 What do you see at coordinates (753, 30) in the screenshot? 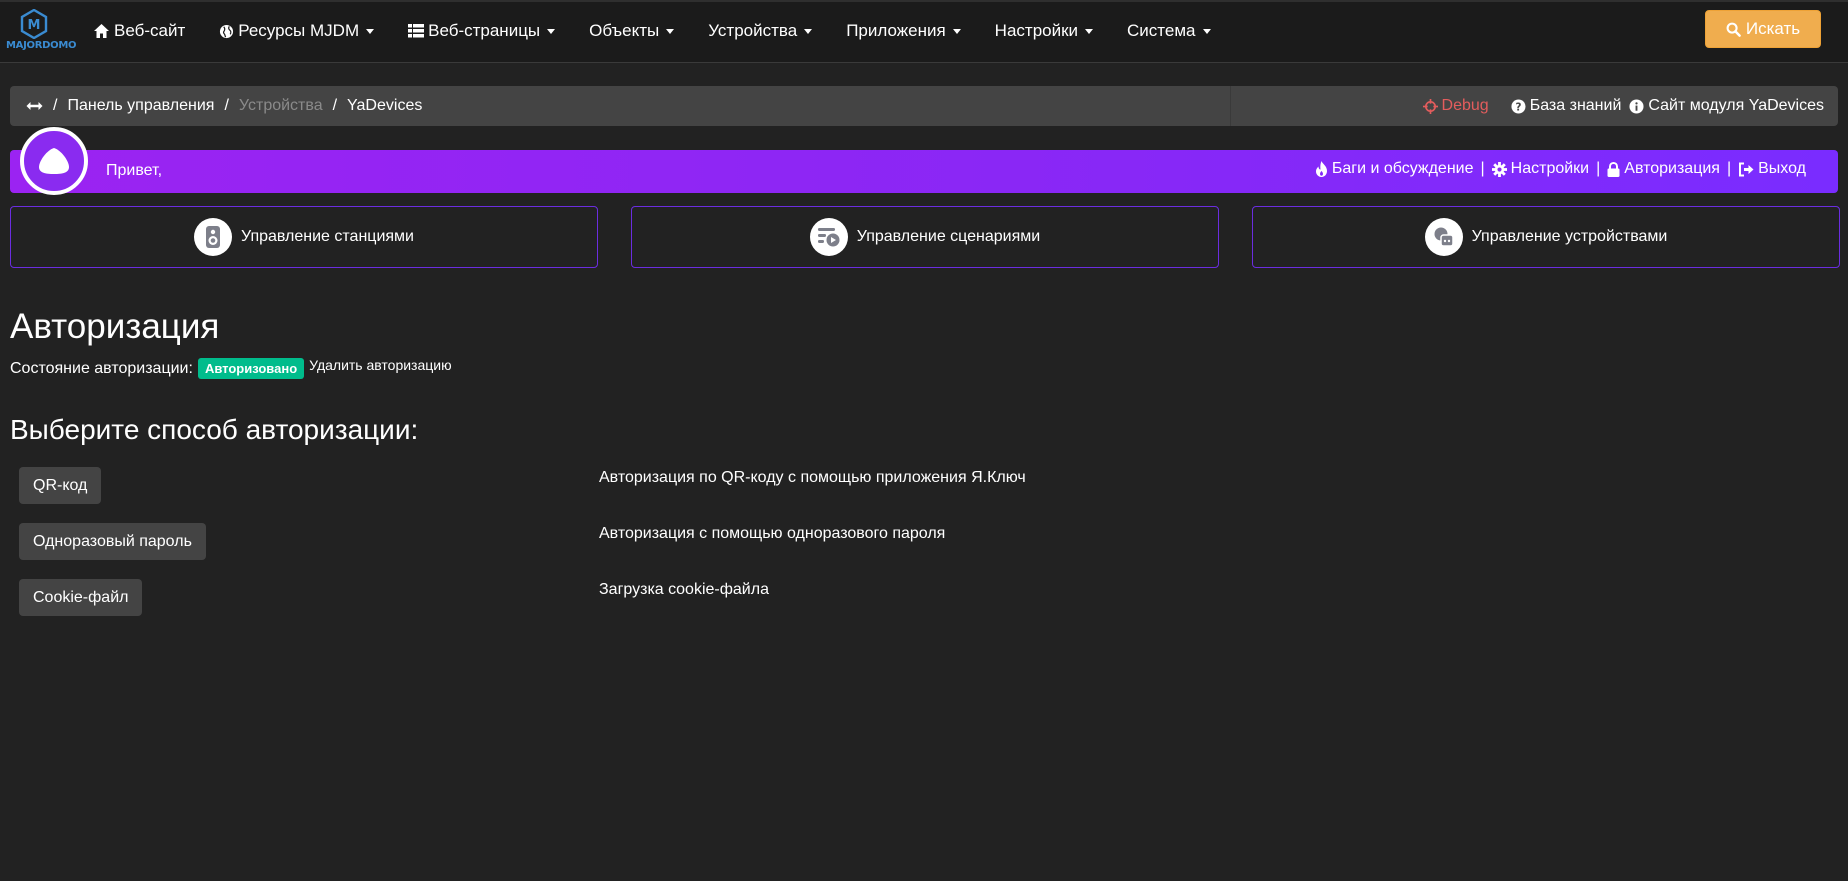
I see `nav-item-label: Устройства` at bounding box center [753, 30].